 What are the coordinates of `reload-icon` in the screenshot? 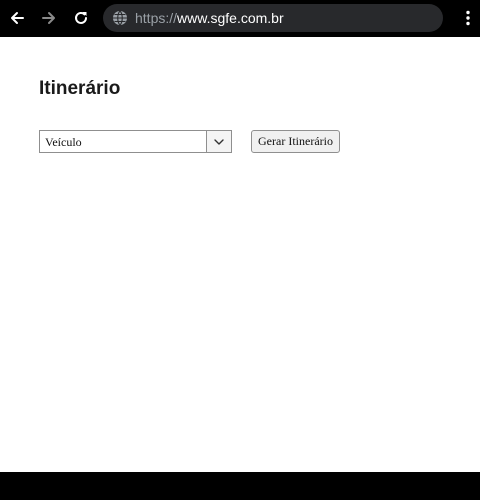 It's located at (81, 17).